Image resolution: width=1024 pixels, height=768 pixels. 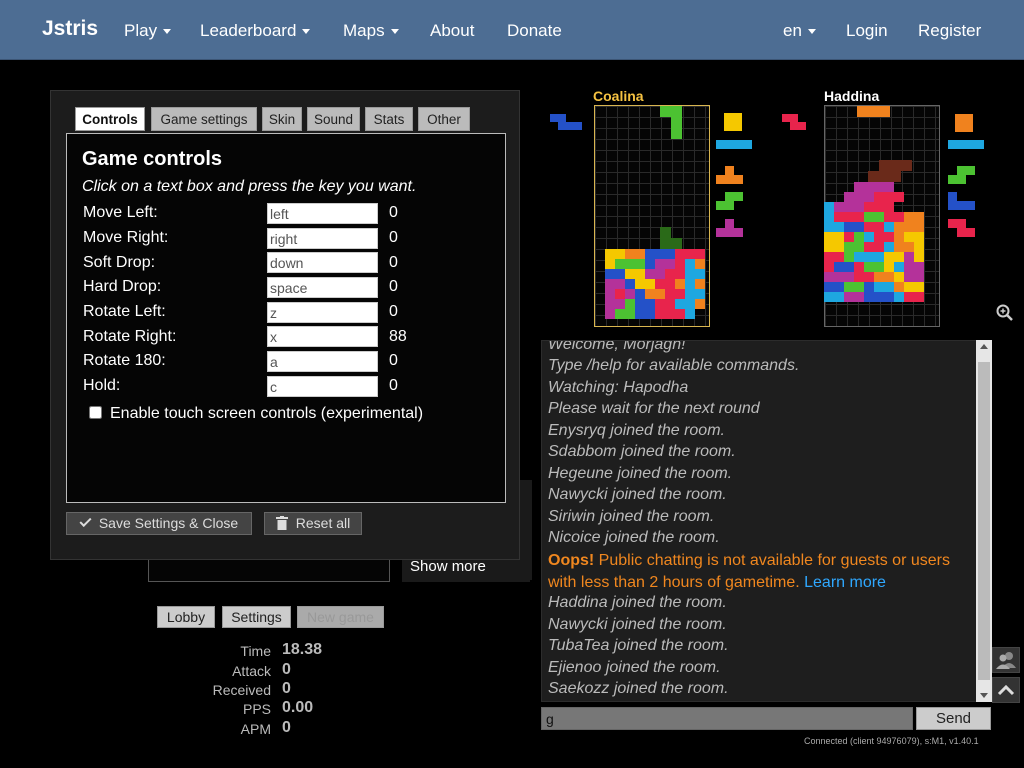 I want to click on nav-about: About, so click(x=452, y=30).